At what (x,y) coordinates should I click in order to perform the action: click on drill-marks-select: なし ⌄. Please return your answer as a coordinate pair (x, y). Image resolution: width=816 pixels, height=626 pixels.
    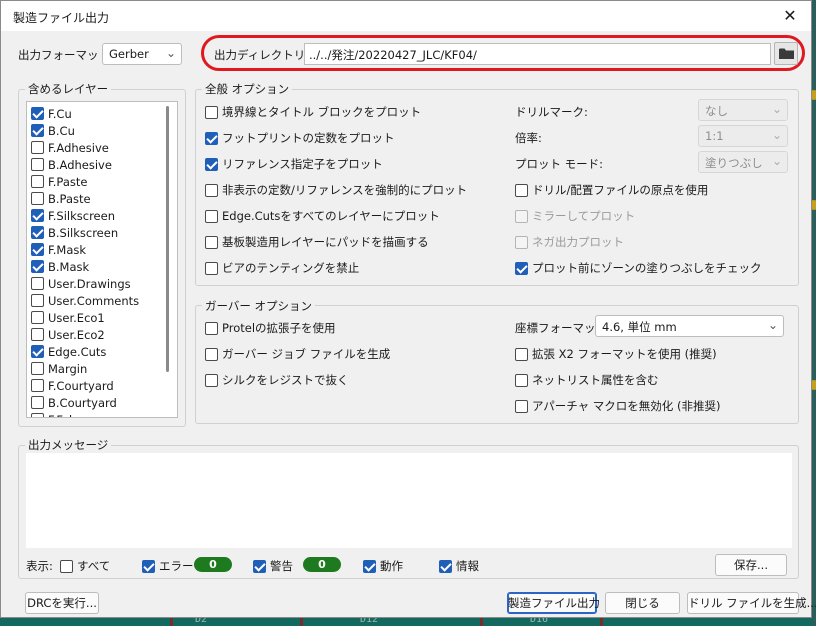
    Looking at the image, I should click on (743, 110).